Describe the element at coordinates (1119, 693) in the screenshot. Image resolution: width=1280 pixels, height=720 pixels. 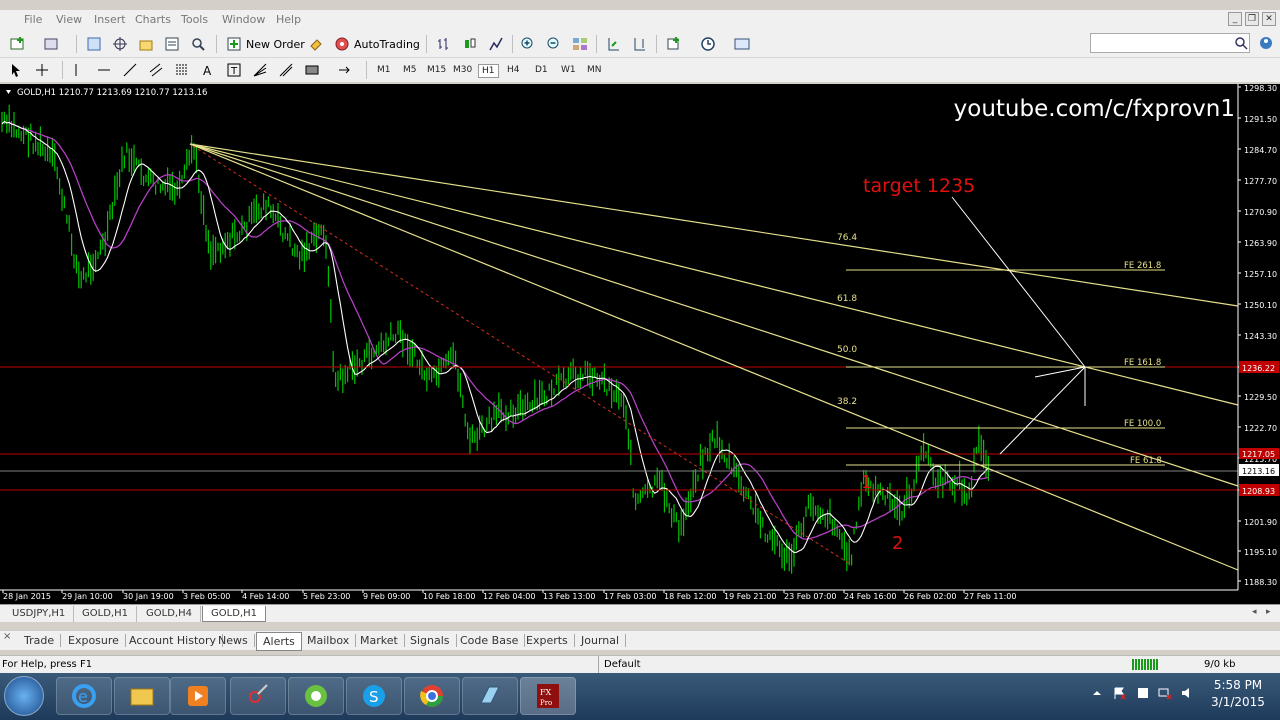
I see `tray-flag-icon` at that location.